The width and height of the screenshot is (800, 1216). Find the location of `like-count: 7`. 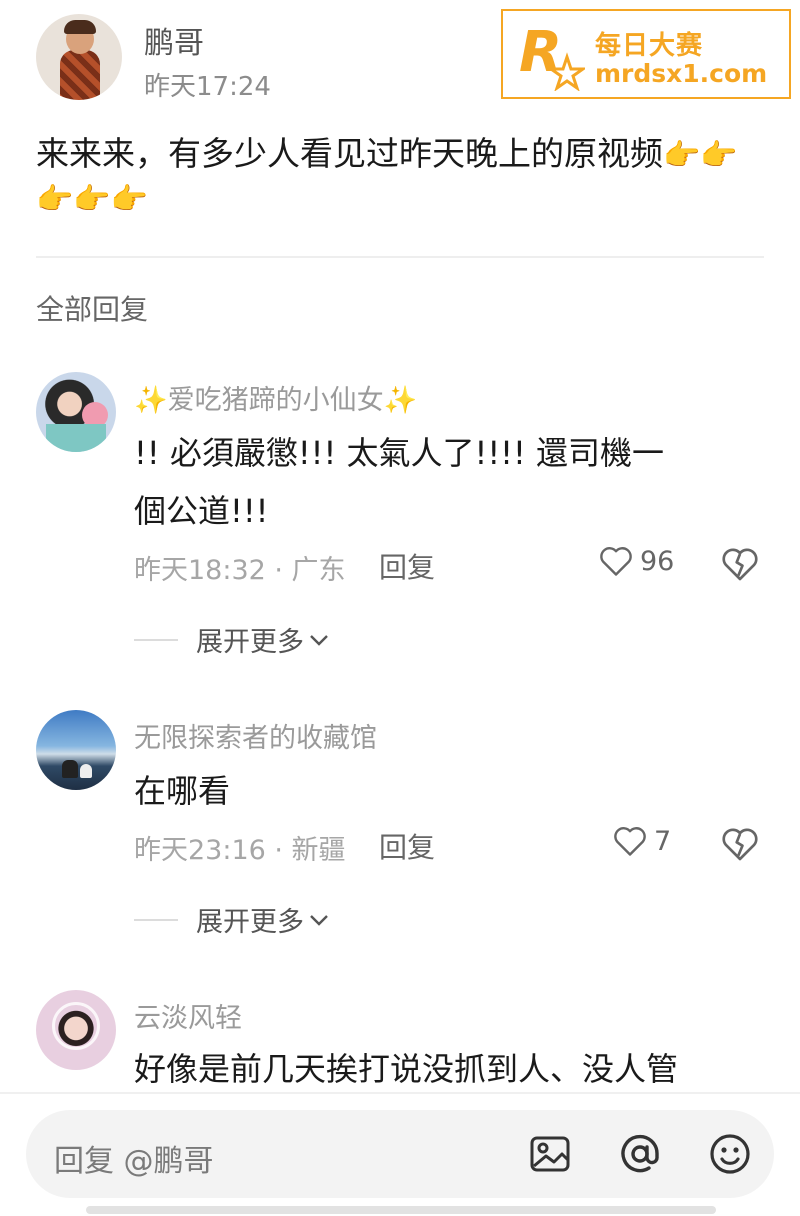

like-count: 7 is located at coordinates (663, 841).